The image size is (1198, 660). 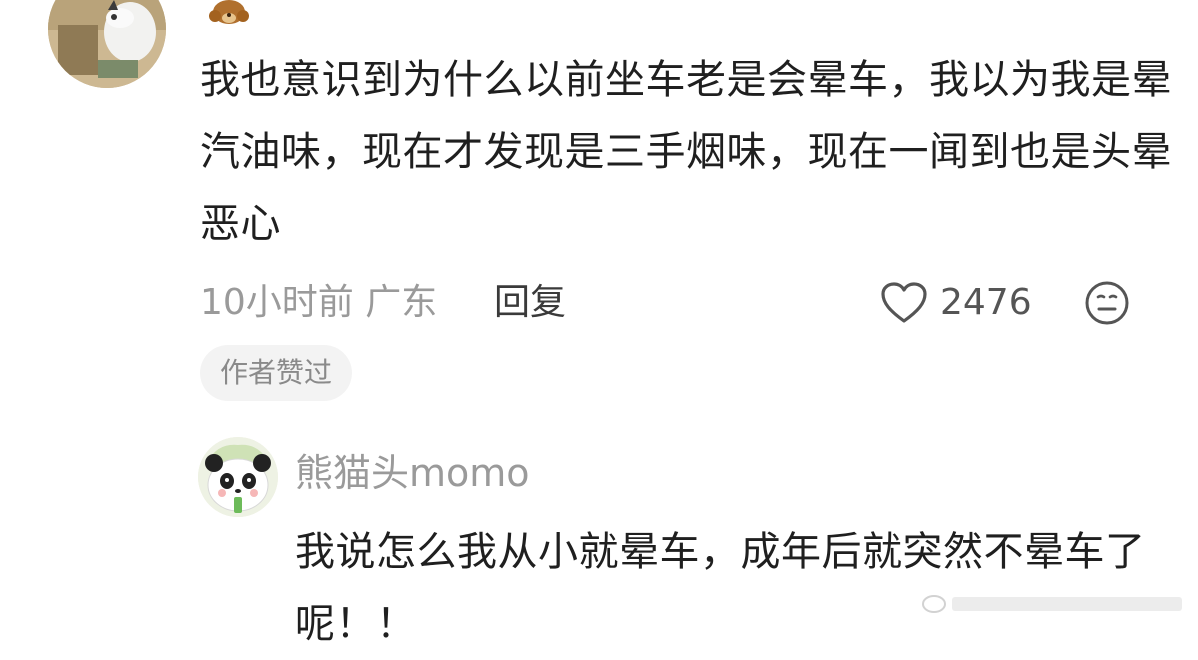 What do you see at coordinates (986, 302) in the screenshot?
I see `like-count: 2476` at bounding box center [986, 302].